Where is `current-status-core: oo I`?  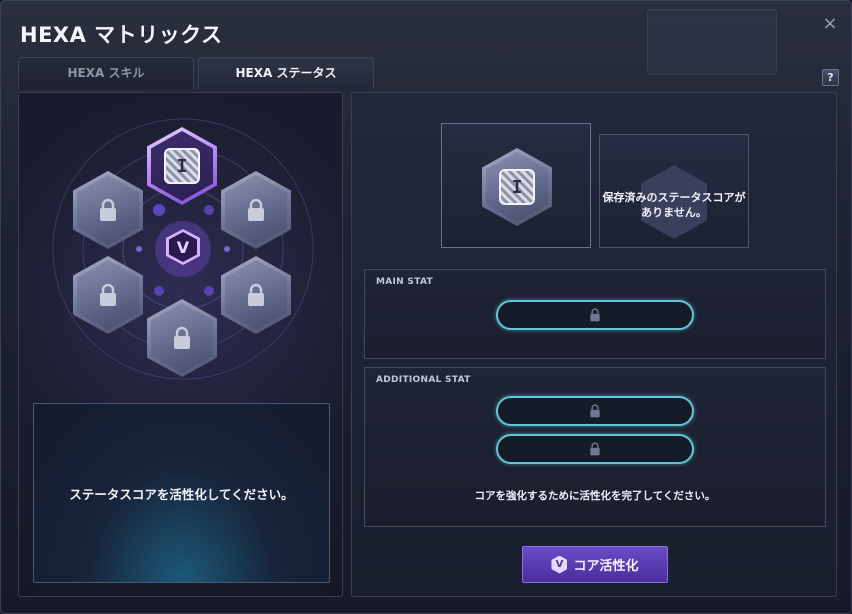 current-status-core: oo I is located at coordinates (517, 187).